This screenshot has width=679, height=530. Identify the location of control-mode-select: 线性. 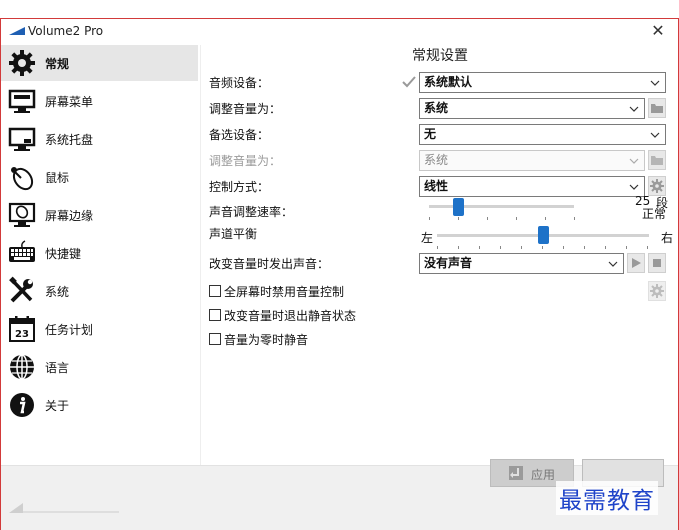
(532, 186).